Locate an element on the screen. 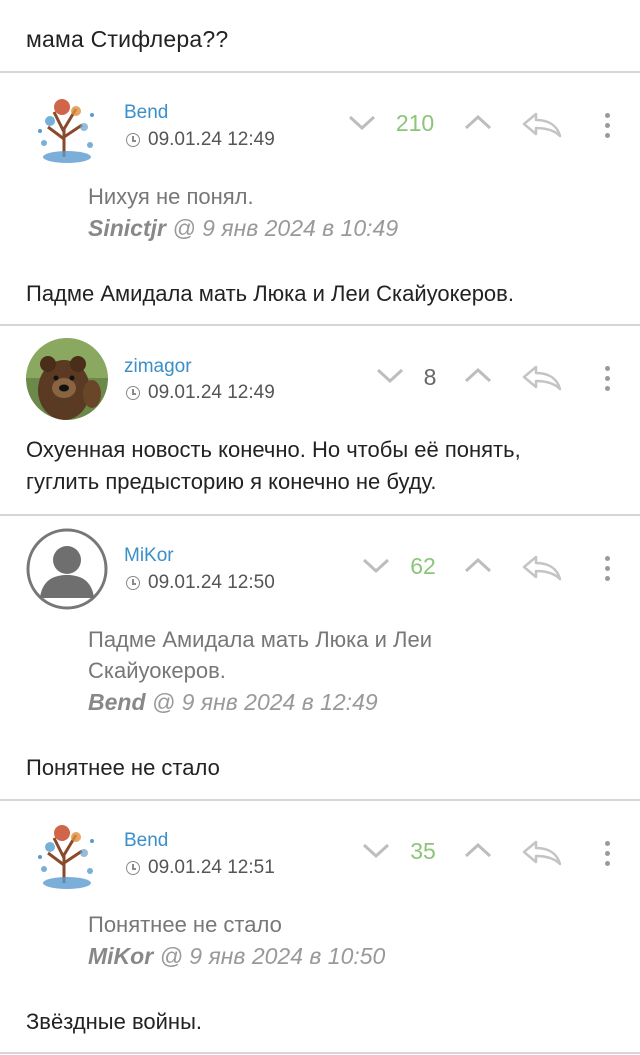 This screenshot has width=640, height=1055. comment-score: 210 is located at coordinates (415, 123).